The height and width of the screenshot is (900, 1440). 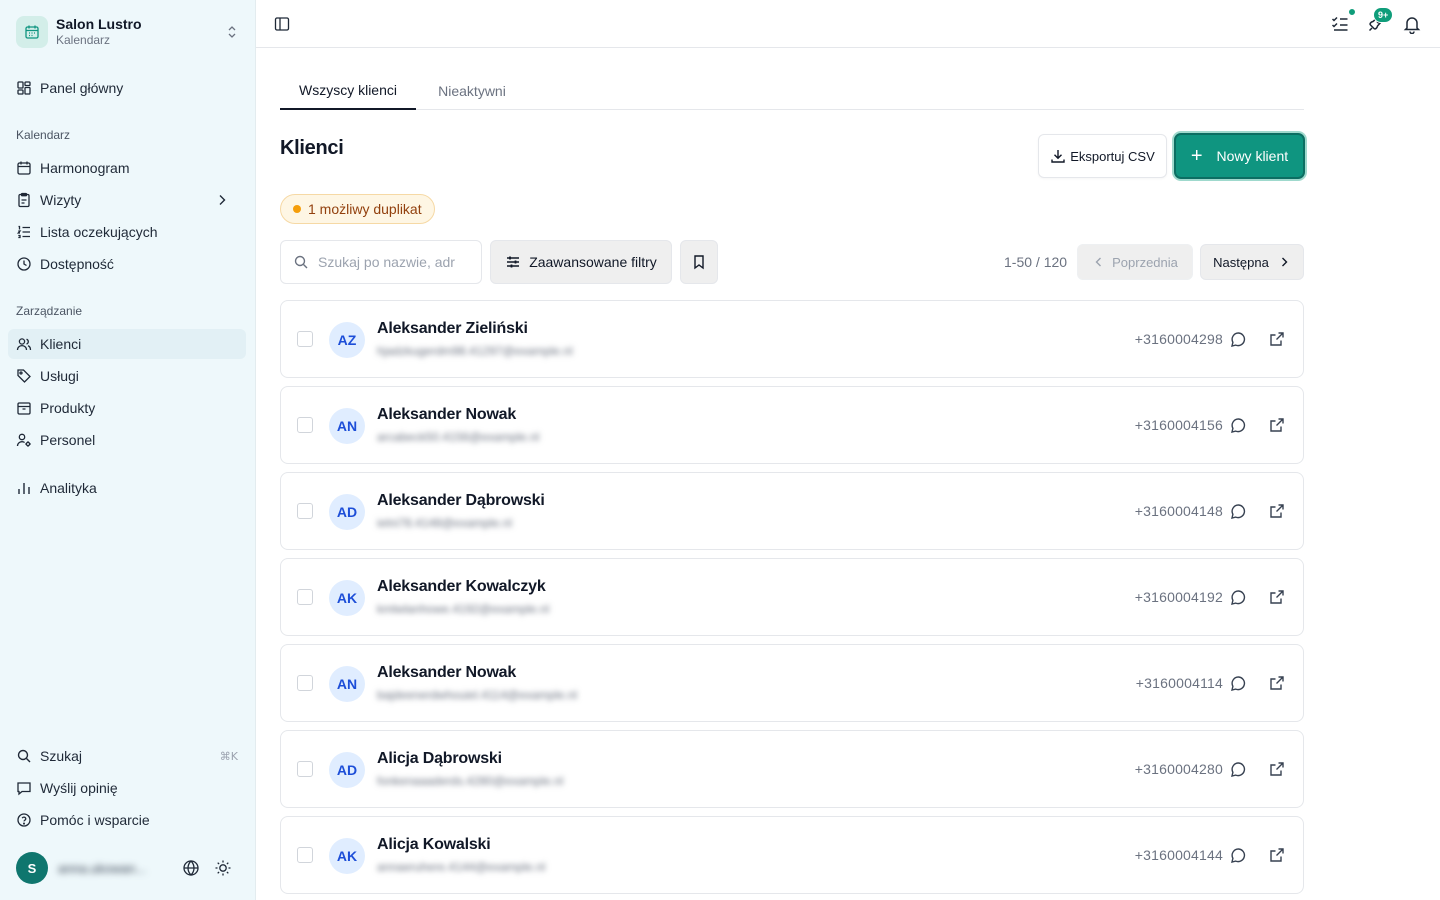 What do you see at coordinates (513, 262) in the screenshot?
I see `sliders-icon` at bounding box center [513, 262].